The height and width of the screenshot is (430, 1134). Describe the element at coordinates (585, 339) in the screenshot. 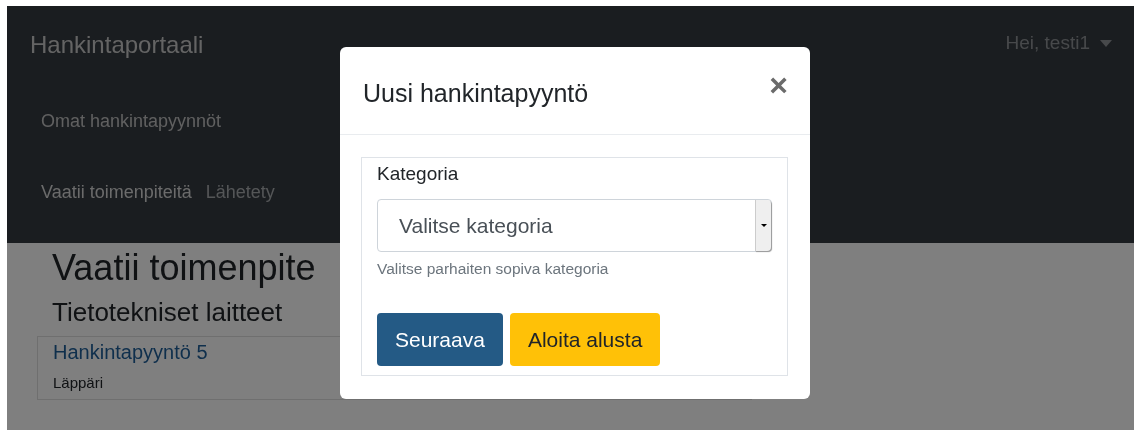

I see `restart-button: Aloita alusta` at that location.